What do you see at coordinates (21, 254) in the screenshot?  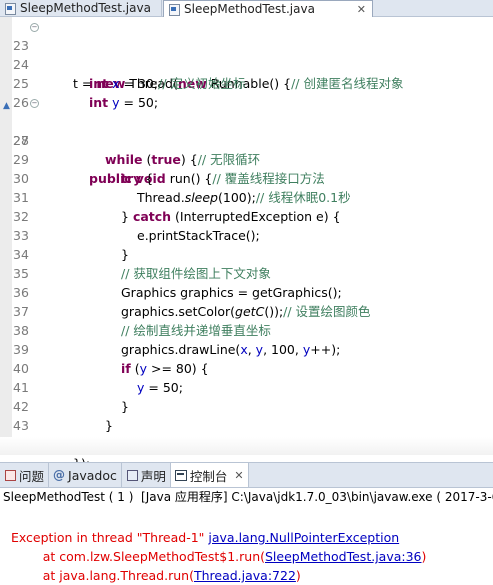 I see `line-number: 34` at bounding box center [21, 254].